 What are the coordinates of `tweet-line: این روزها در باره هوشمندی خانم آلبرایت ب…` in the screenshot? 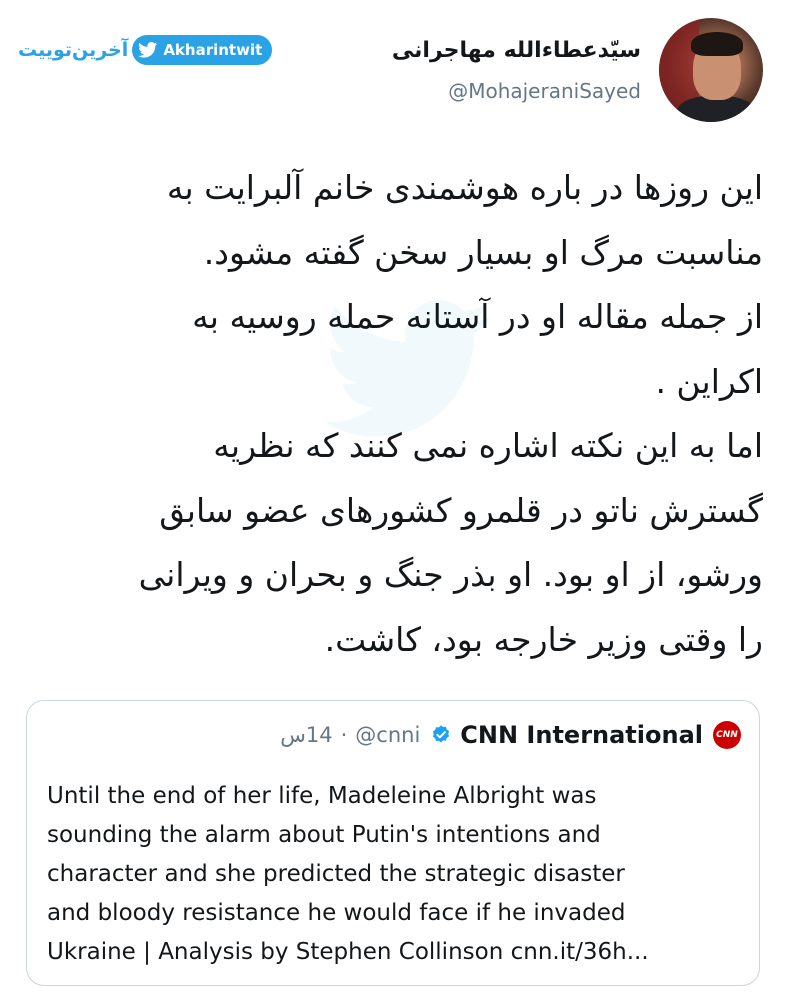 It's located at (464, 187).